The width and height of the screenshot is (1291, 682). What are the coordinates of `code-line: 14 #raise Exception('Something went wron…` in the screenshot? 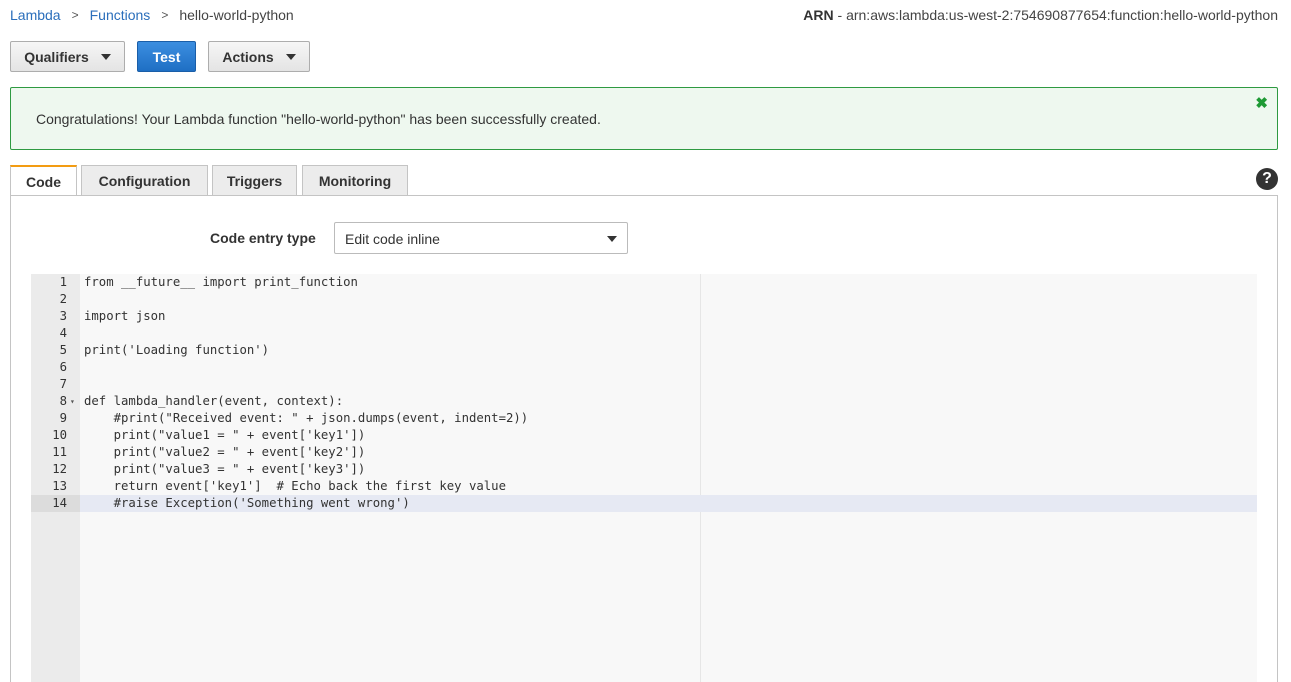 It's located at (644, 503).